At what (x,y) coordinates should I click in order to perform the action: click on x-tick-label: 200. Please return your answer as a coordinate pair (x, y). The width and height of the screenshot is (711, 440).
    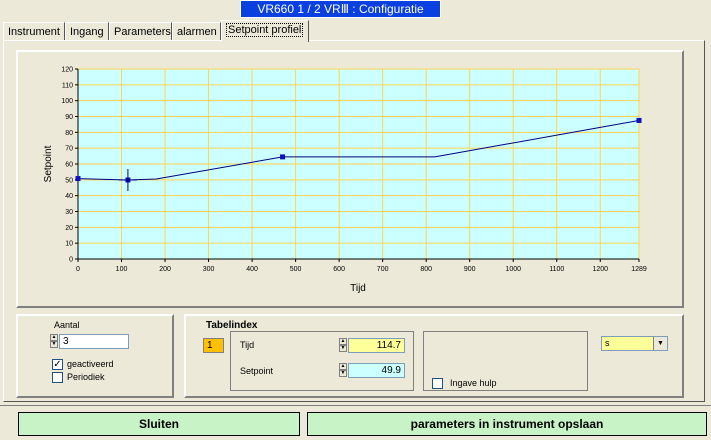
    Looking at the image, I should click on (165, 269).